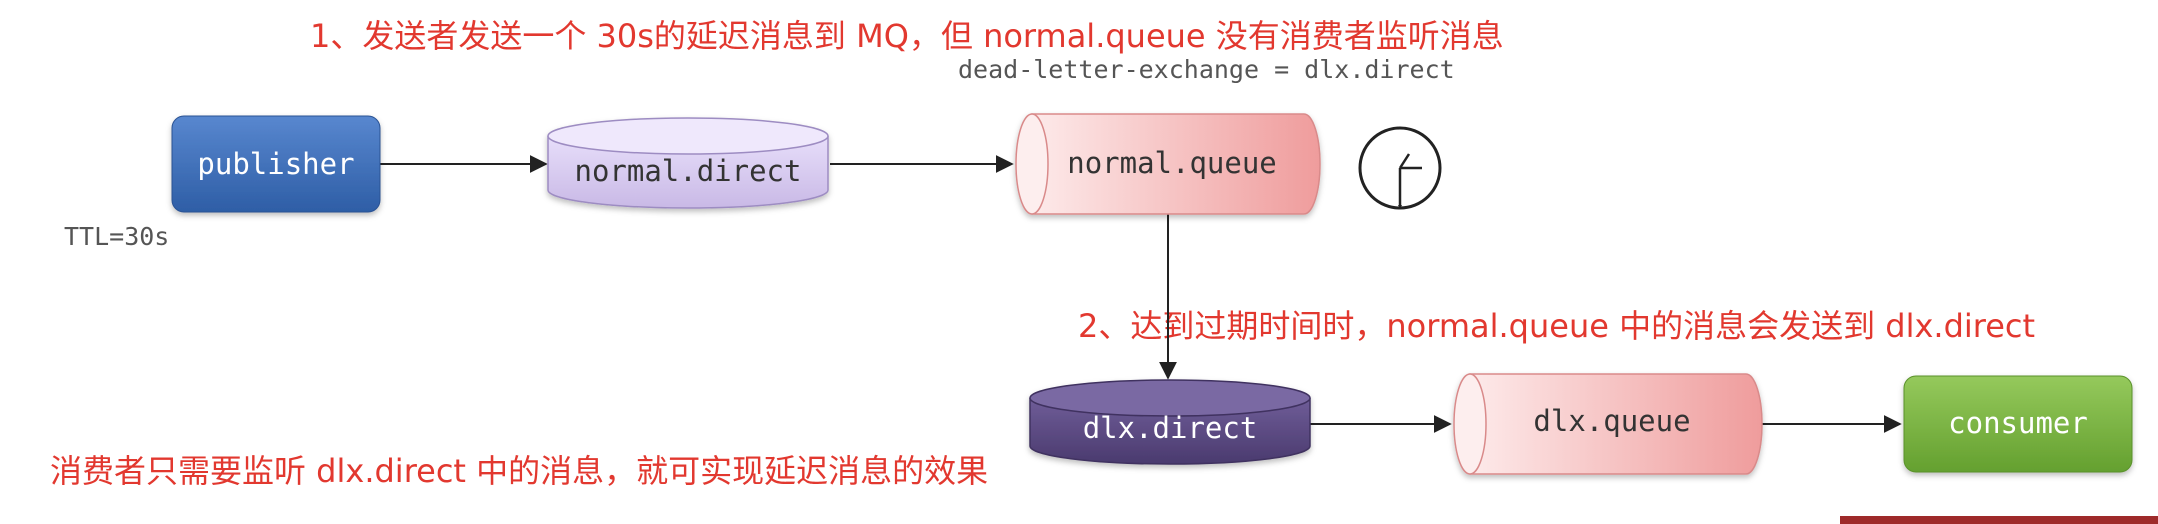 The width and height of the screenshot is (2158, 524). Describe the element at coordinates (519, 471) in the screenshot. I see `summary-annotation: 消费者只需要监听 dlx.direct 中的消息，就可实现延迟消息的效果` at that location.